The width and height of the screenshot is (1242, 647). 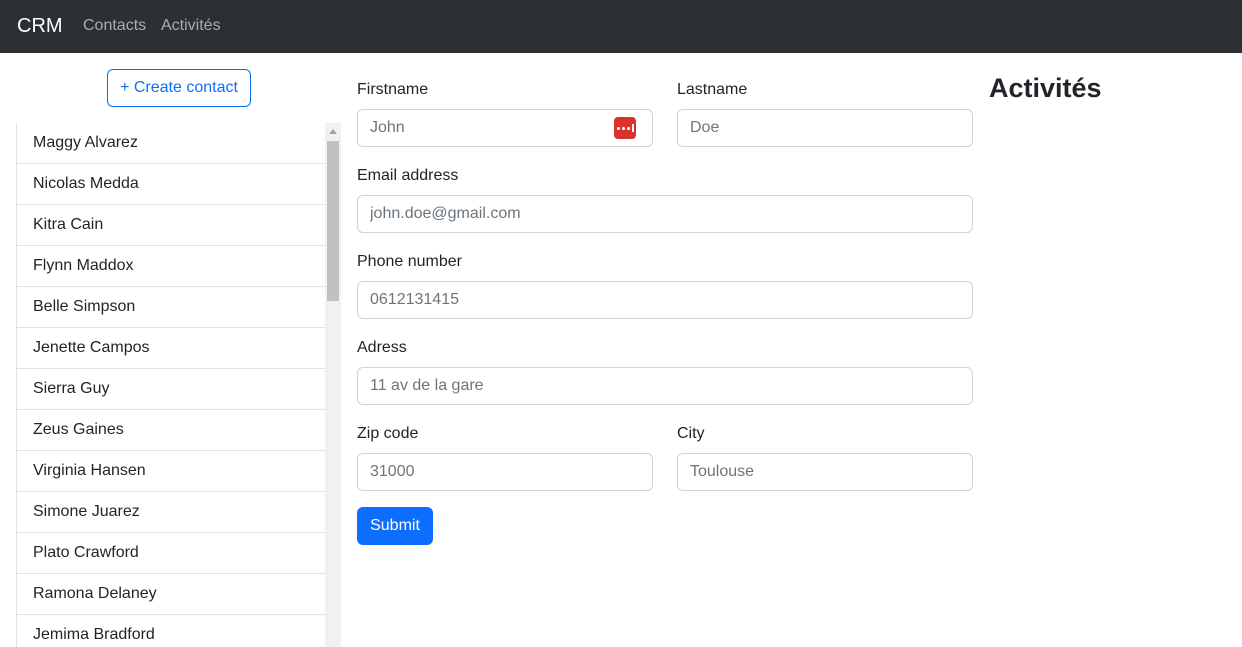 What do you see at coordinates (825, 128) in the screenshot?
I see `lastname-input` at bounding box center [825, 128].